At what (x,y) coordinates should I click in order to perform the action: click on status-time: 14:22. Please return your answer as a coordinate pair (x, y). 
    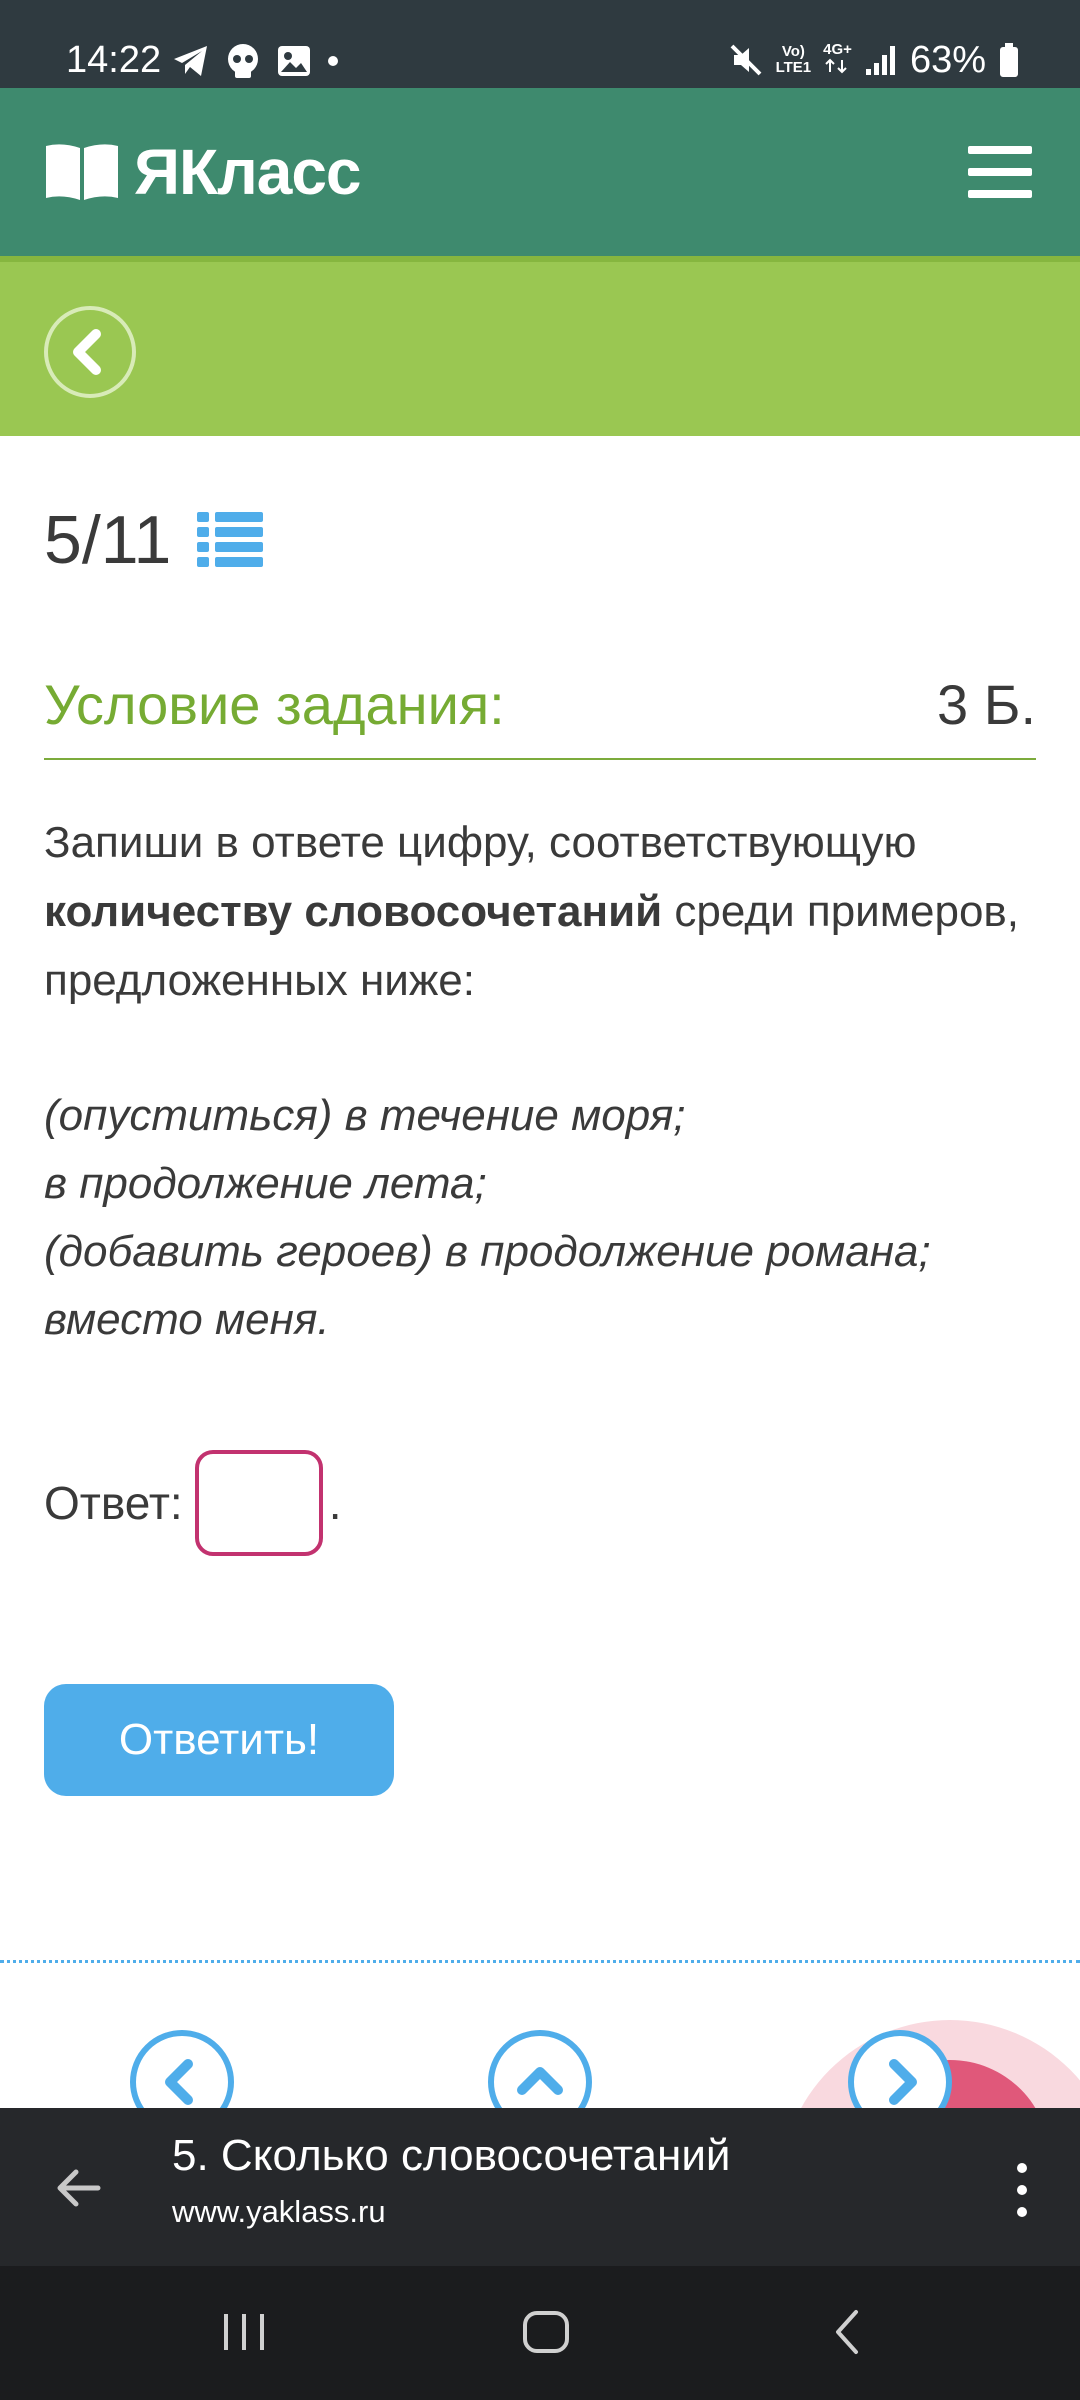
    Looking at the image, I should click on (114, 60).